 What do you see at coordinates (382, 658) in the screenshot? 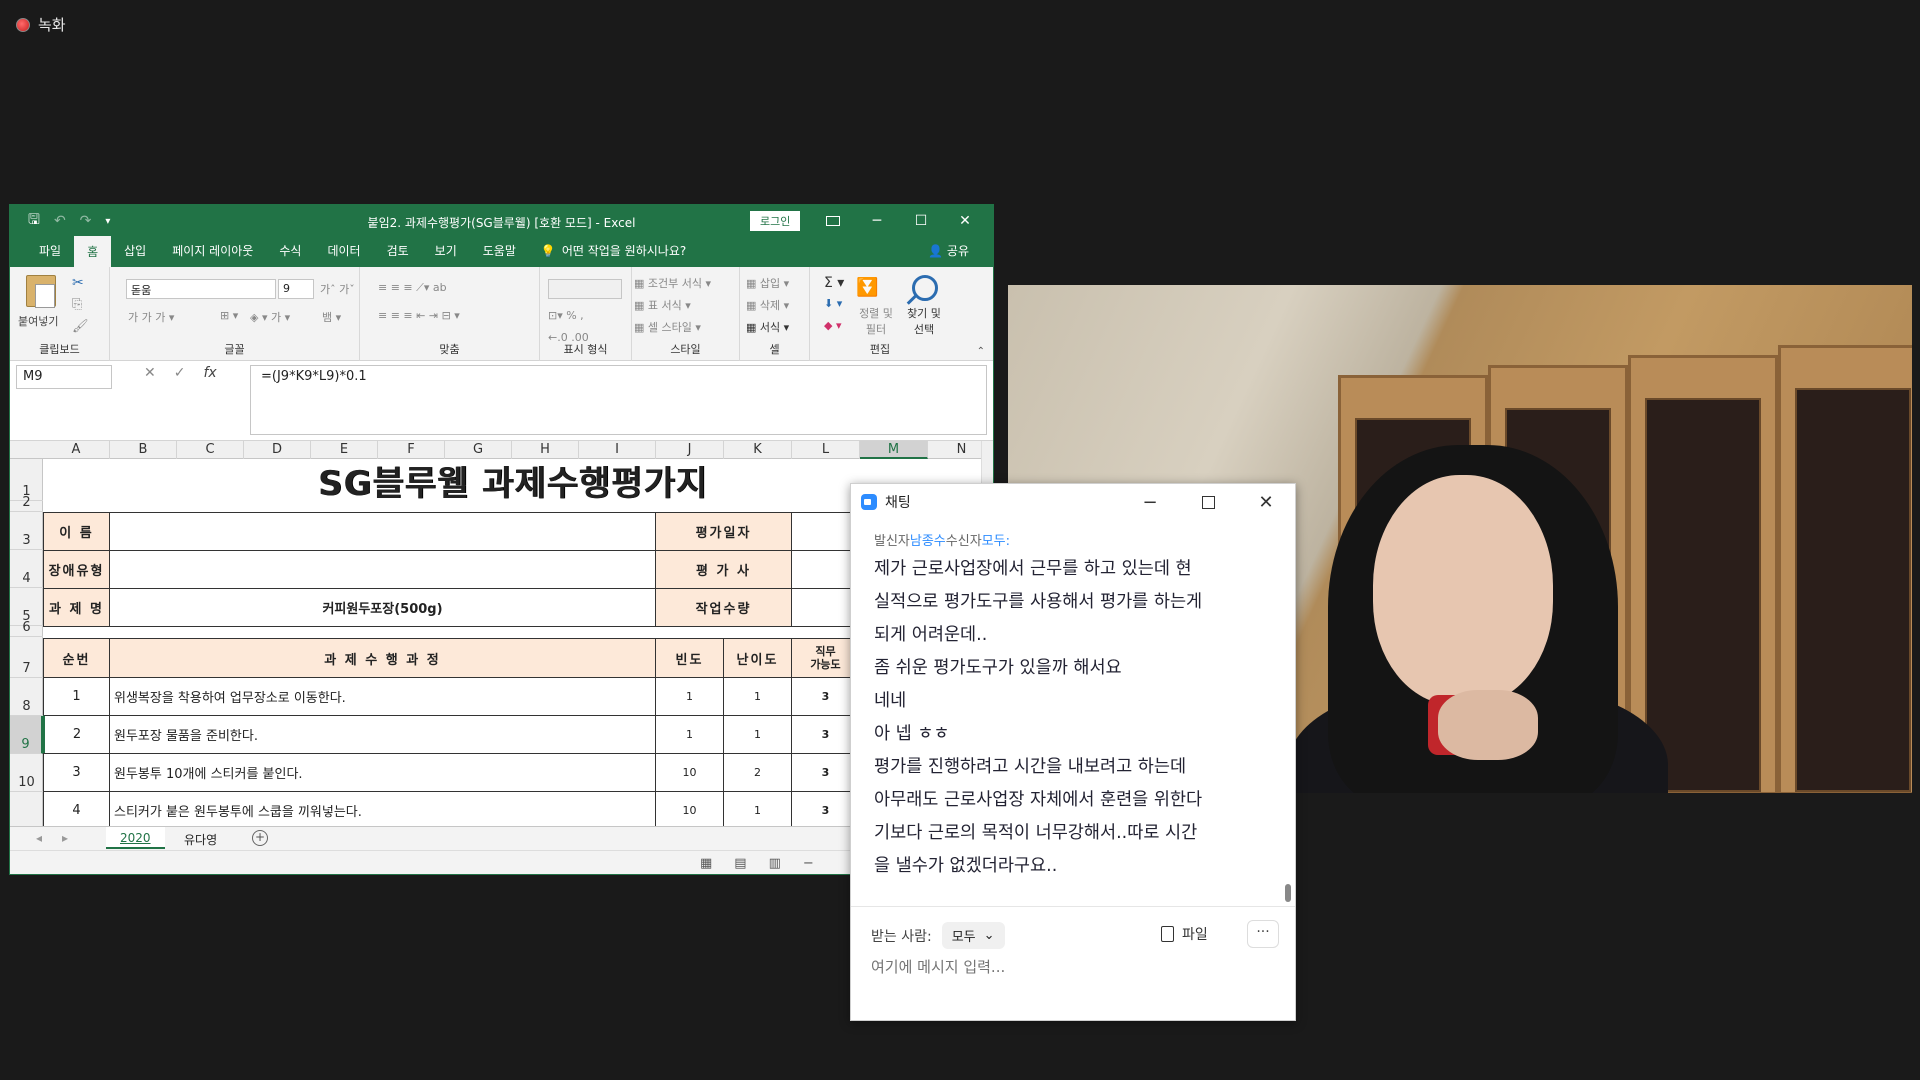
I see `header-process-cell: 과 제 수 행 과 정` at bounding box center [382, 658].